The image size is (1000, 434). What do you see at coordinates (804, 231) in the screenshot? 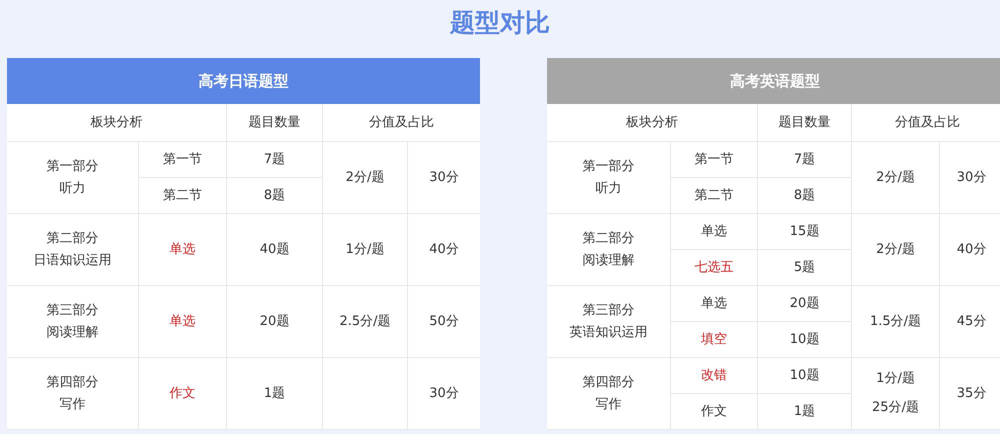
I see `table-cell: 15题` at bounding box center [804, 231].